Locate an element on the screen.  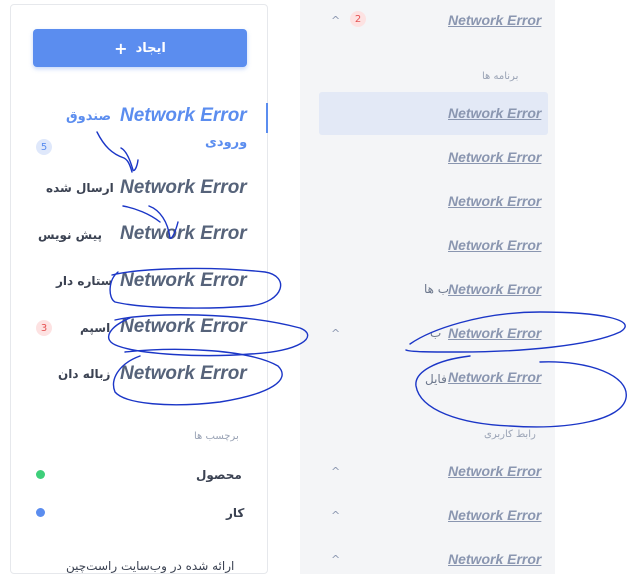
ink-ellipse-starred is located at coordinates (195, 288).